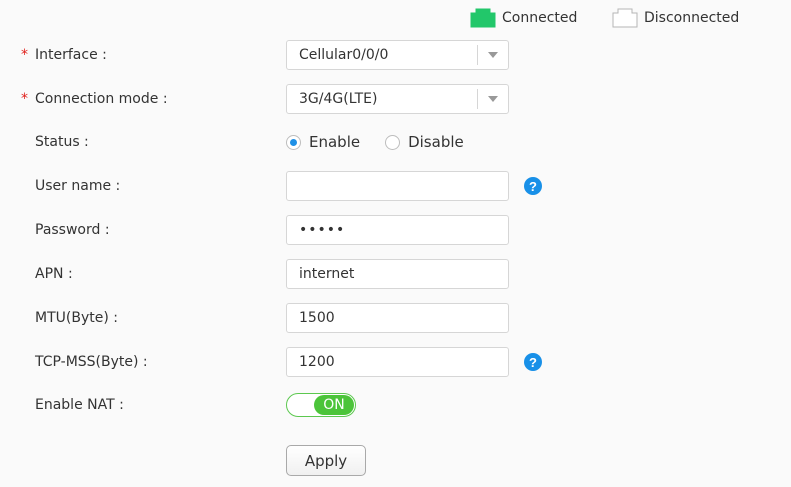 The image size is (791, 487). Describe the element at coordinates (79, 405) in the screenshot. I see `enable-nat-label: Enable NAT :` at that location.